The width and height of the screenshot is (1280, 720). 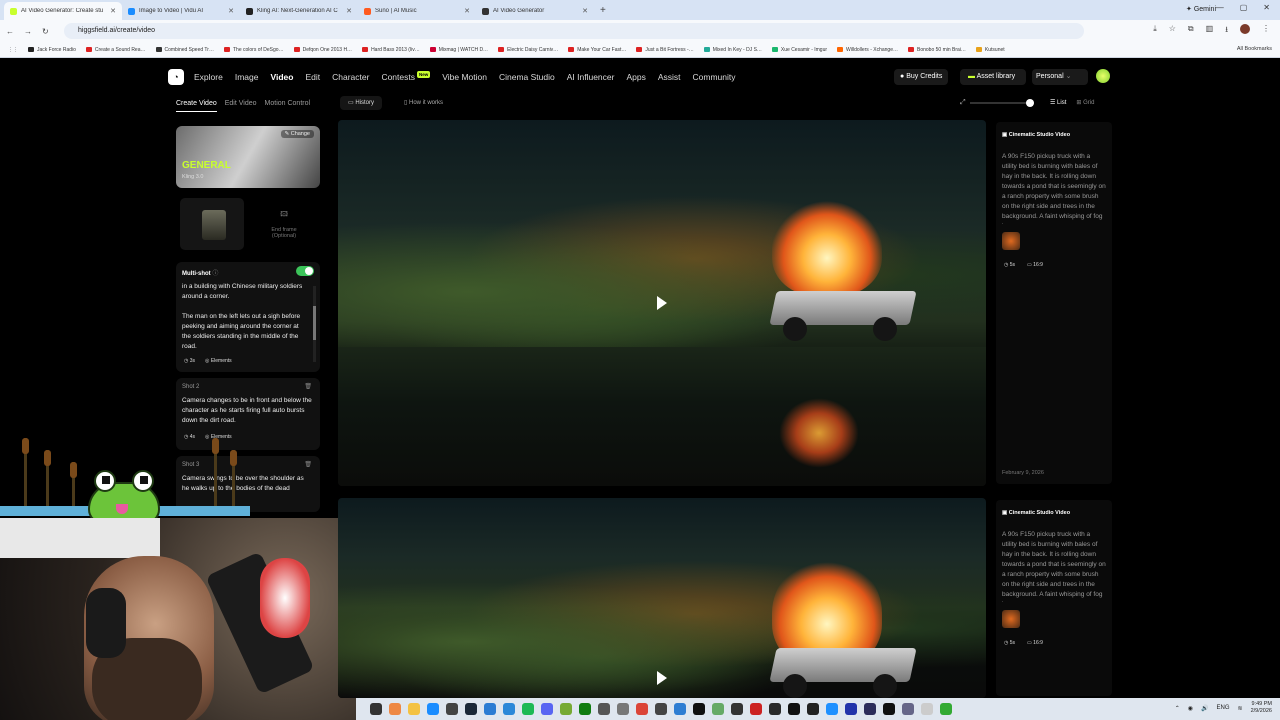 I want to click on new-tab-button: +, so click(x=603, y=11).